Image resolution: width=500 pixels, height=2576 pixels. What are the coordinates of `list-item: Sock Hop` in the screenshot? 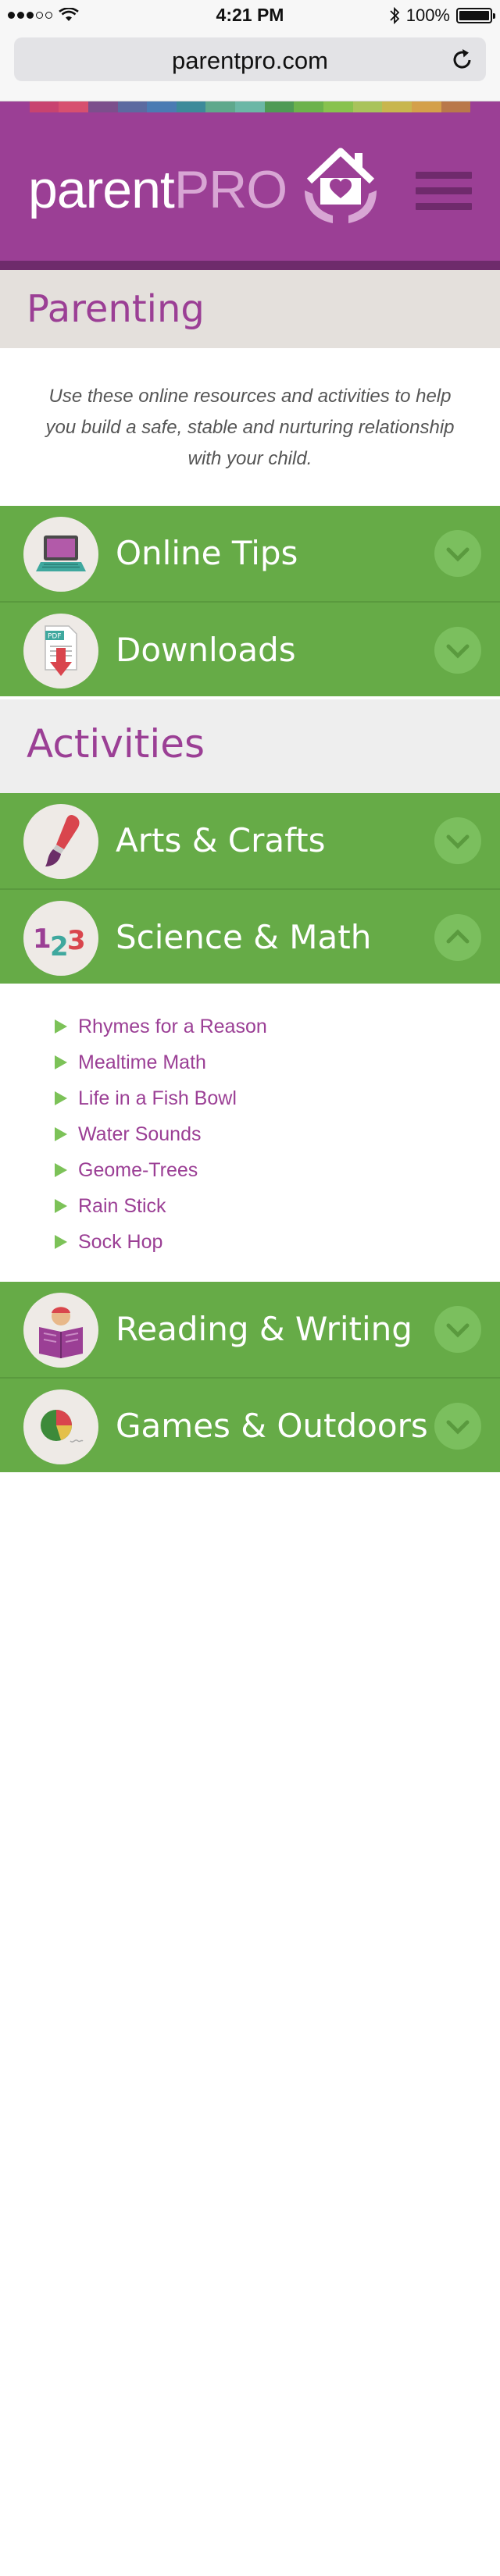 It's located at (250, 1242).